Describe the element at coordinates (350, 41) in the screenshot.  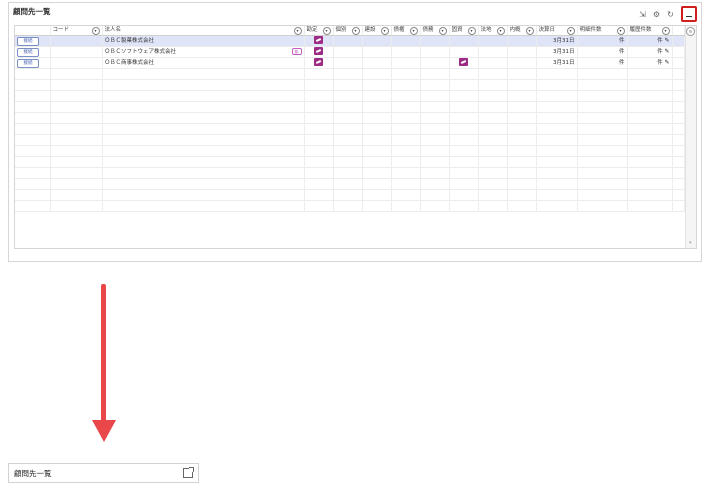
I see `table-row: 接続 ＯＢＣ製菓株式会社 3月31日件件 ✎` at that location.